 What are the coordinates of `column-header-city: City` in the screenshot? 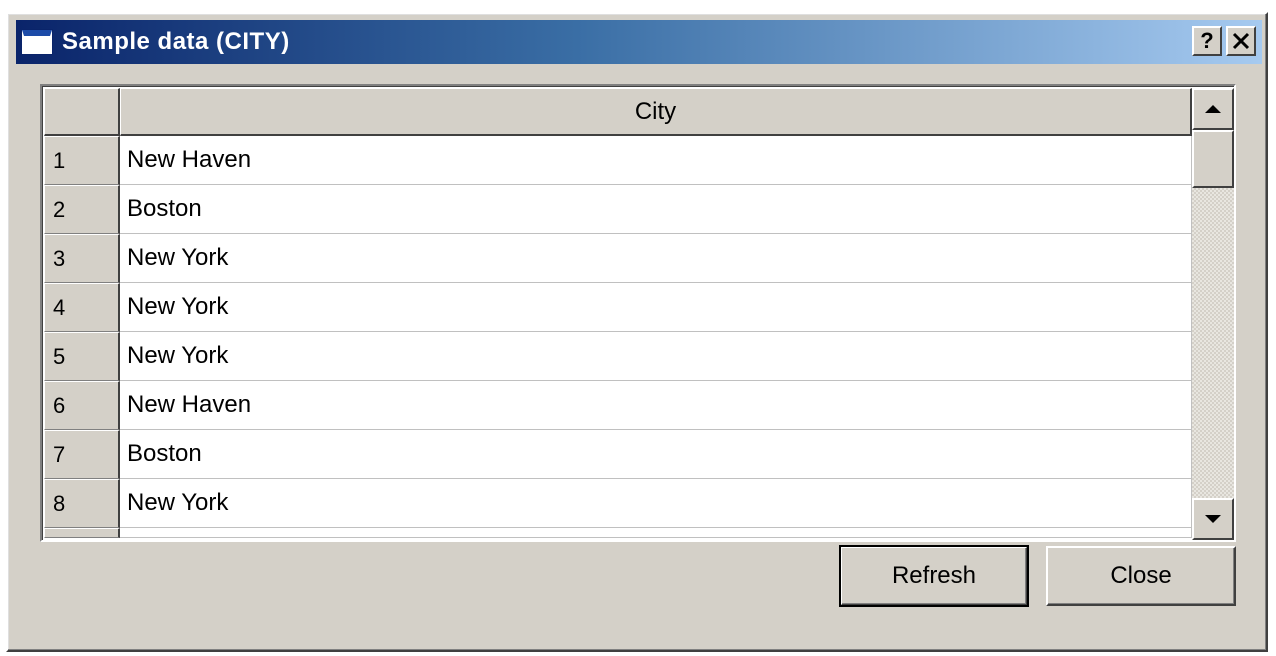 It's located at (656, 112).